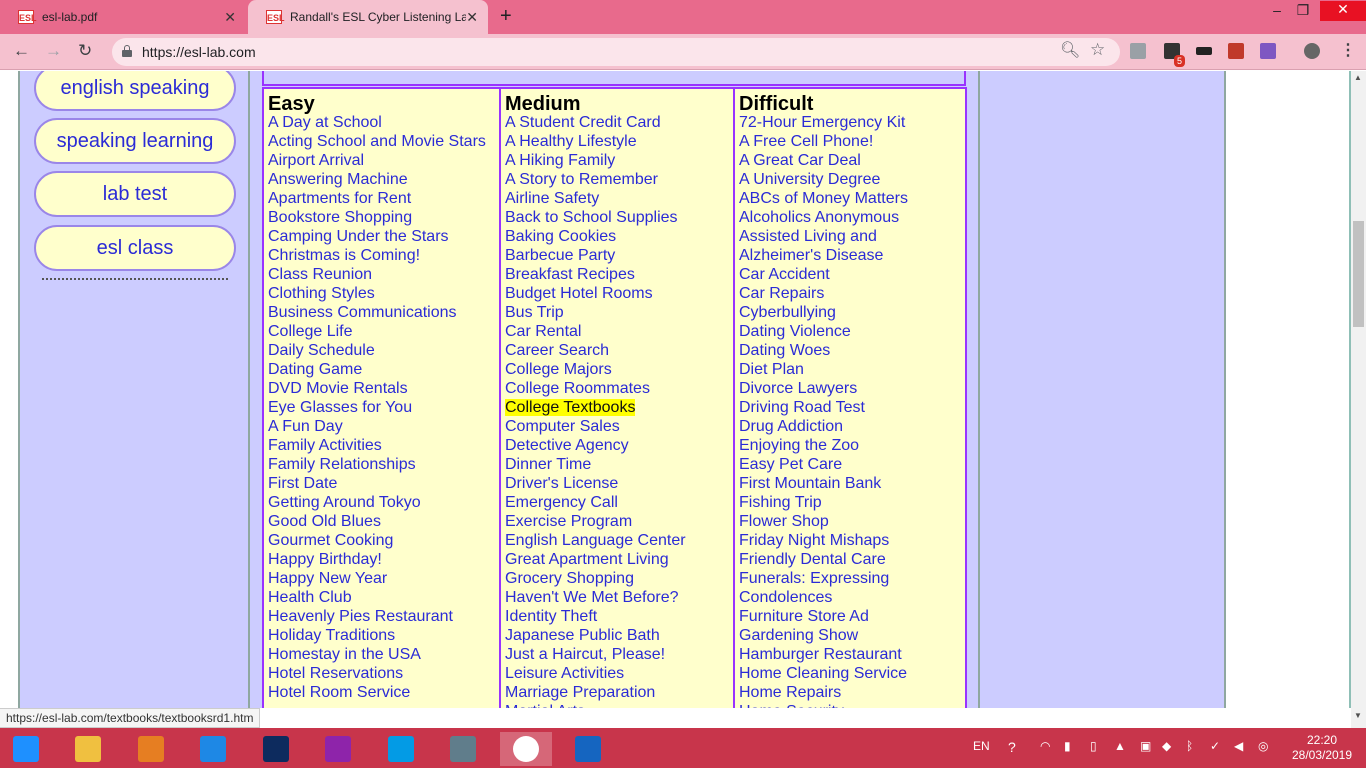  Describe the element at coordinates (853, 217) in the screenshot. I see `difficult-lesson-link: Alcoholics Anonymous` at that location.